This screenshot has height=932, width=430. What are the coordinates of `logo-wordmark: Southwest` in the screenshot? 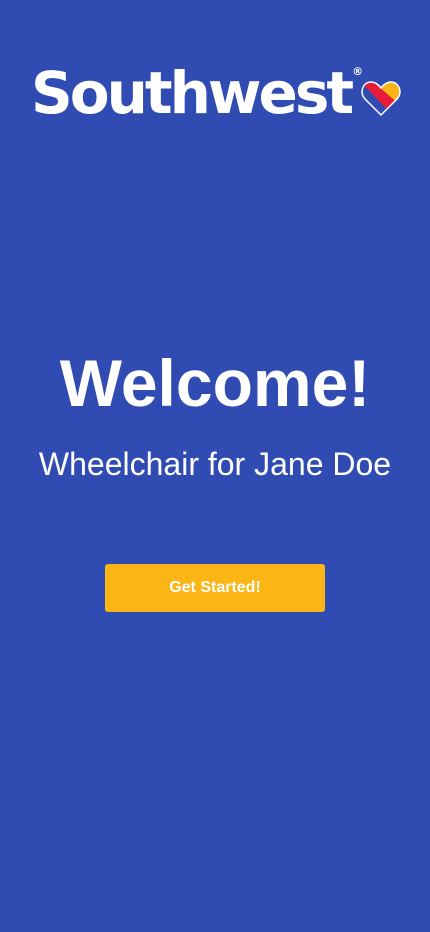 It's located at (192, 93).